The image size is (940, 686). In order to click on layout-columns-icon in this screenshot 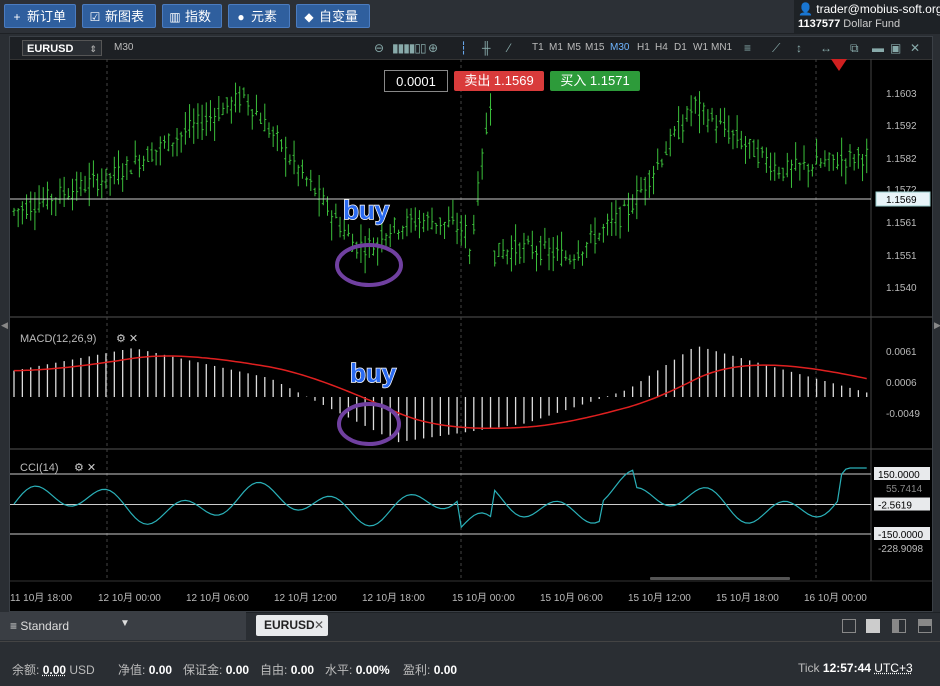, I will do `click(899, 626)`.